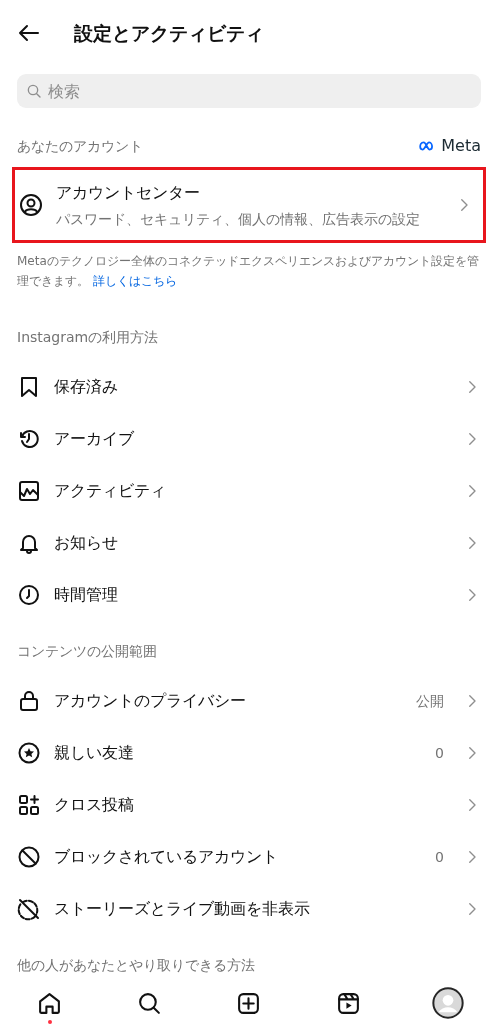 The image size is (498, 1024). I want to click on page-title: 設定とアクティビティ, so click(169, 33).